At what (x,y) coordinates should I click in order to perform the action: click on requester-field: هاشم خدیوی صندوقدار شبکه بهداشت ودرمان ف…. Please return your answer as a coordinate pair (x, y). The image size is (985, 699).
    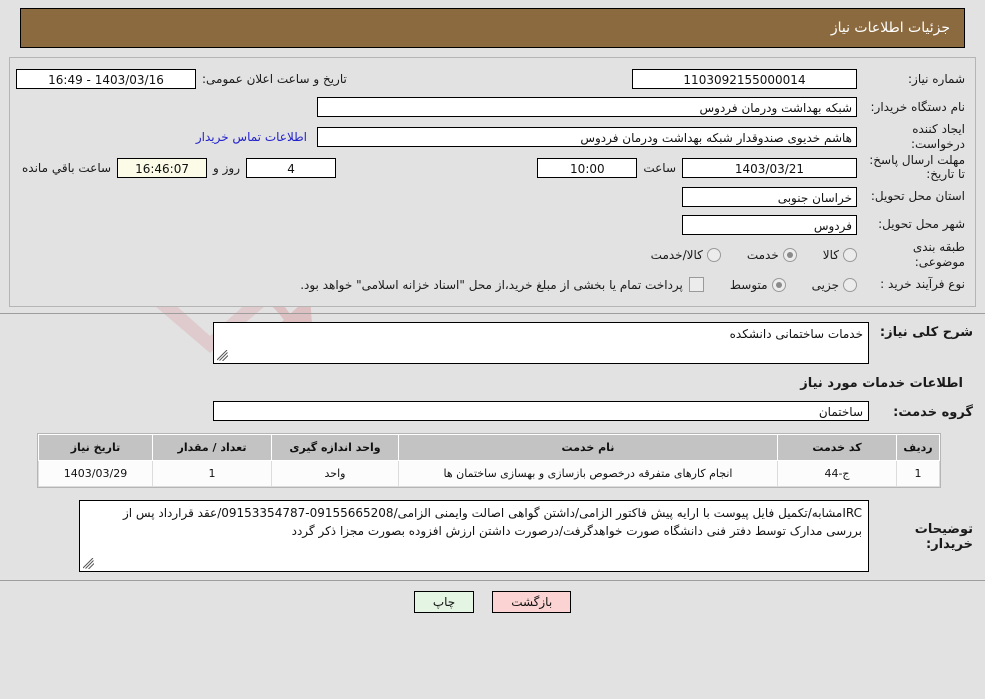
    Looking at the image, I should click on (587, 137).